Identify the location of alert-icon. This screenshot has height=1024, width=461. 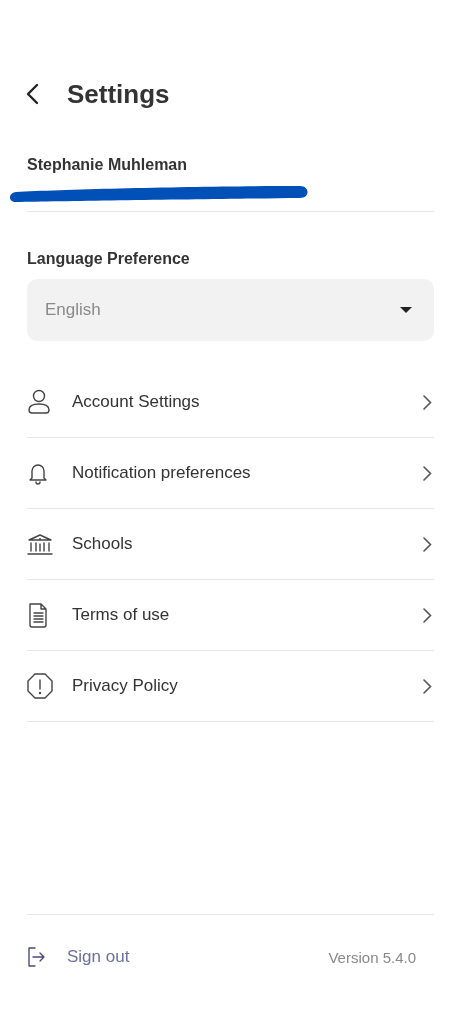
(40, 686).